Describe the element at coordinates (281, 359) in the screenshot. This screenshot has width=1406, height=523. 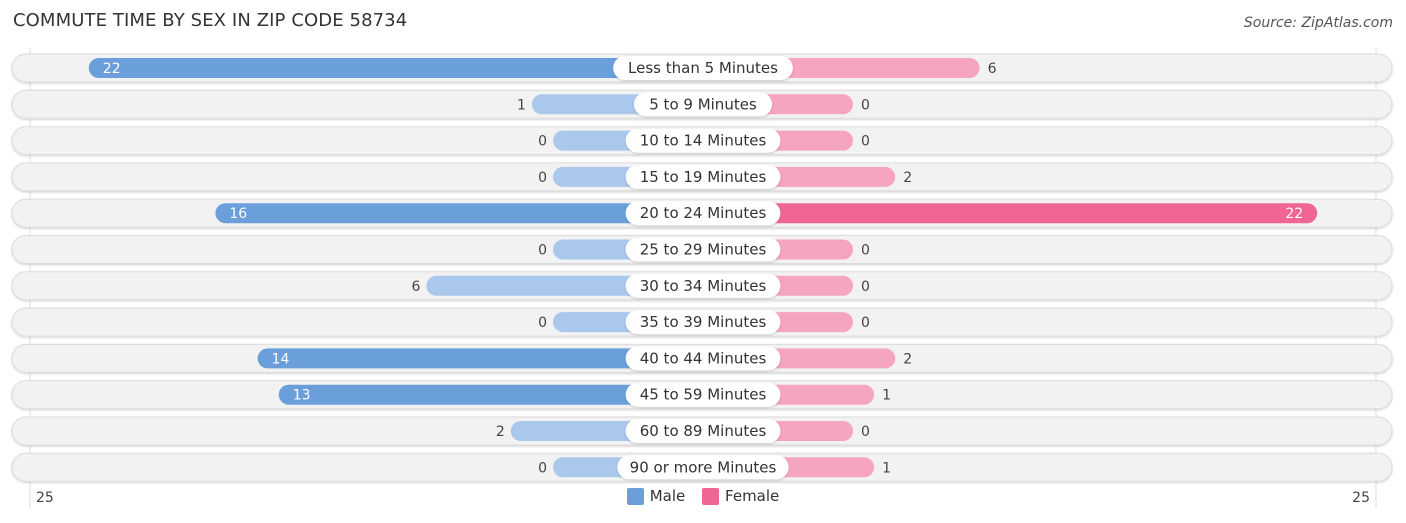
I see `value-label-male: 14` at that location.